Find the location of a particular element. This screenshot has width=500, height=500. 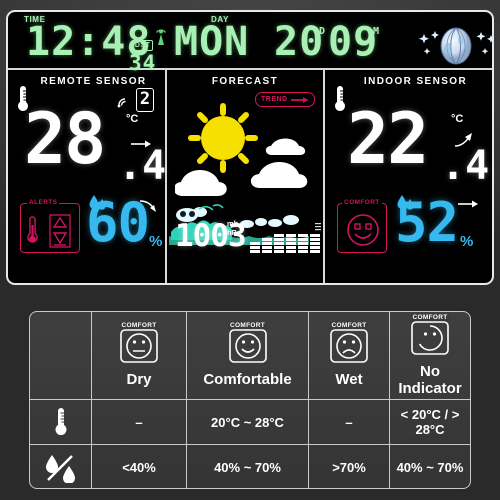

indoor-sensor-panel: INDOOR SENSOR 22 .4 °C COMFORT 52 % is located at coordinates (408, 176).